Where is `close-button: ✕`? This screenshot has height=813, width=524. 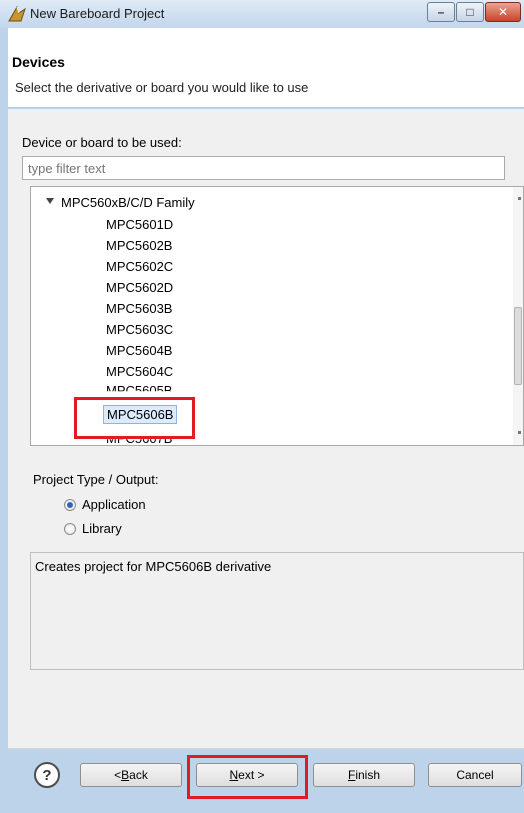 close-button: ✕ is located at coordinates (503, 12).